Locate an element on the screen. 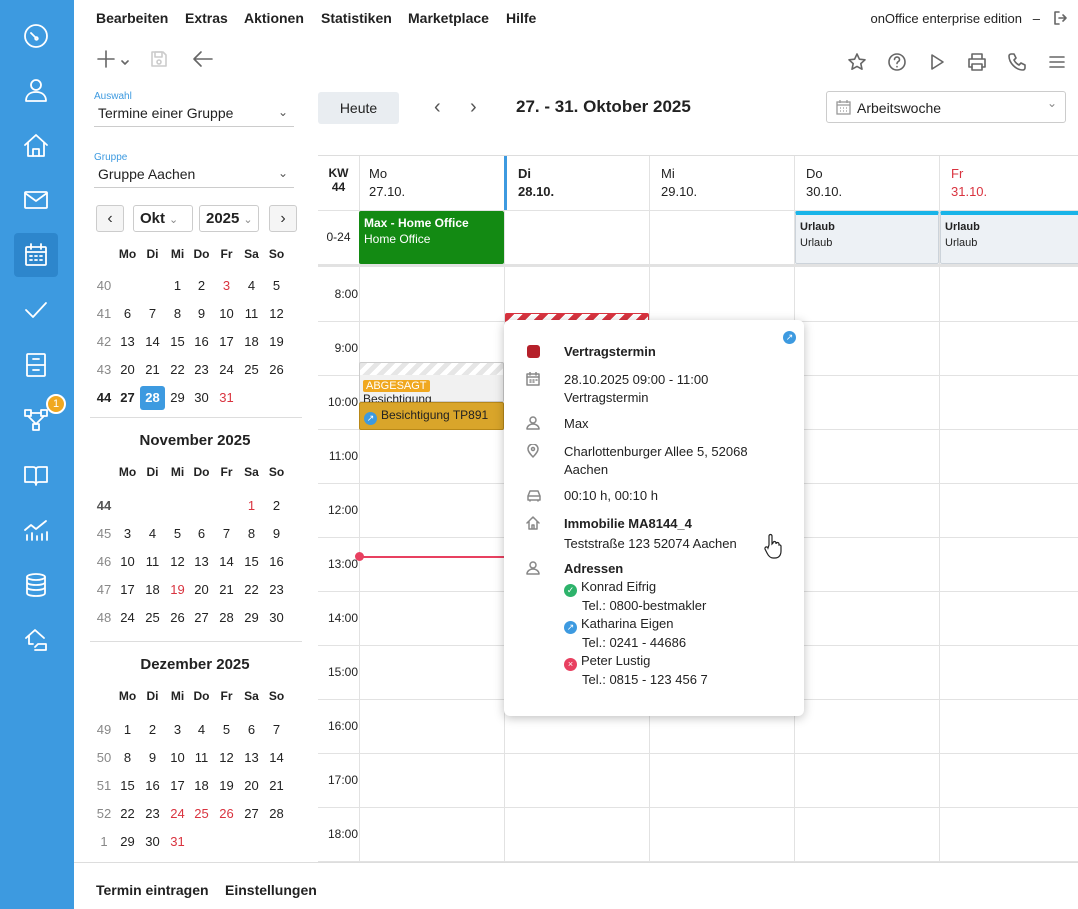 This screenshot has height=909, width=1078. week-number: 46 is located at coordinates (104, 561).